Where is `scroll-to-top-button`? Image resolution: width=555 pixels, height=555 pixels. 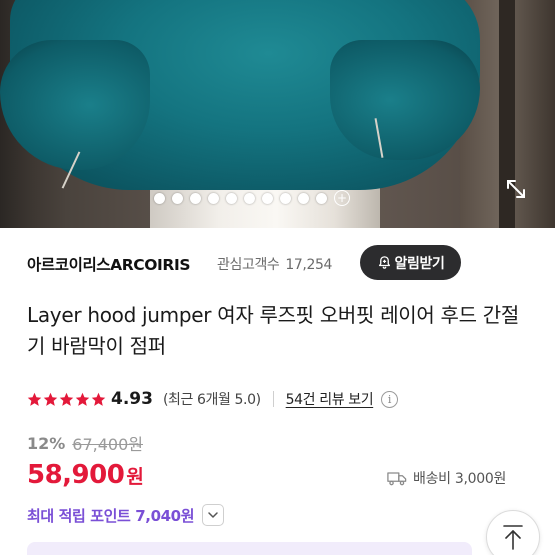
scroll-to-top-button is located at coordinates (513, 532).